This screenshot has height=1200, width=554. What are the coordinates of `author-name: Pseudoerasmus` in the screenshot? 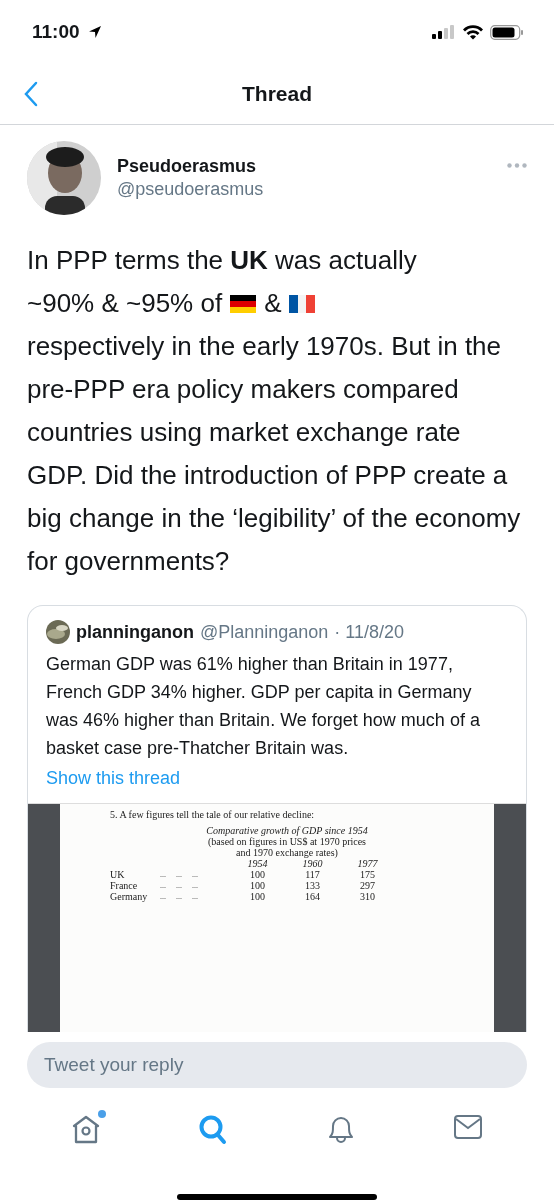 It's located at (304, 166).